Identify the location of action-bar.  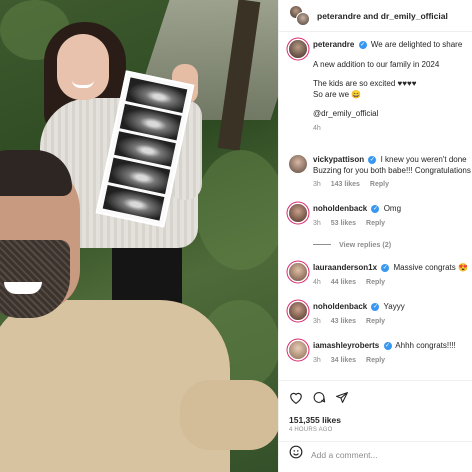
(319, 397).